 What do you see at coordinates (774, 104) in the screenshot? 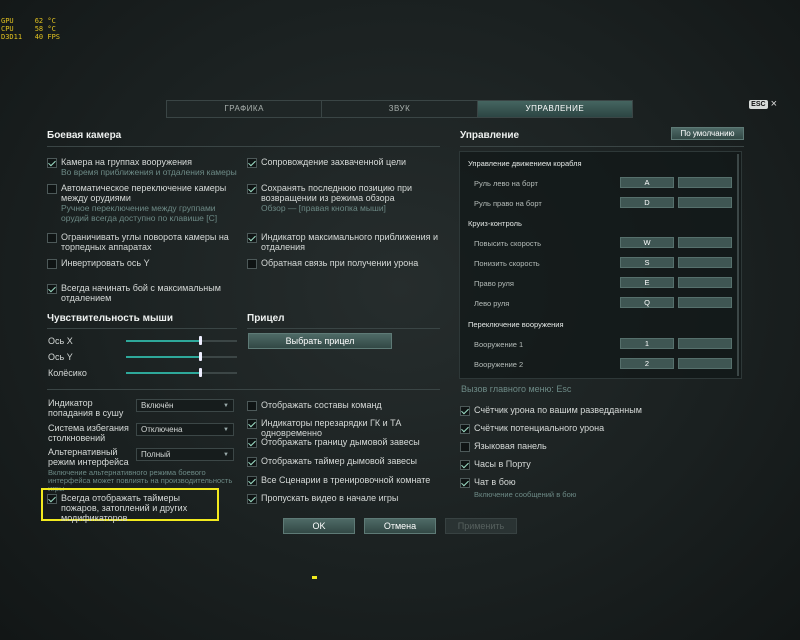
I see `close-icon: ×` at bounding box center [774, 104].